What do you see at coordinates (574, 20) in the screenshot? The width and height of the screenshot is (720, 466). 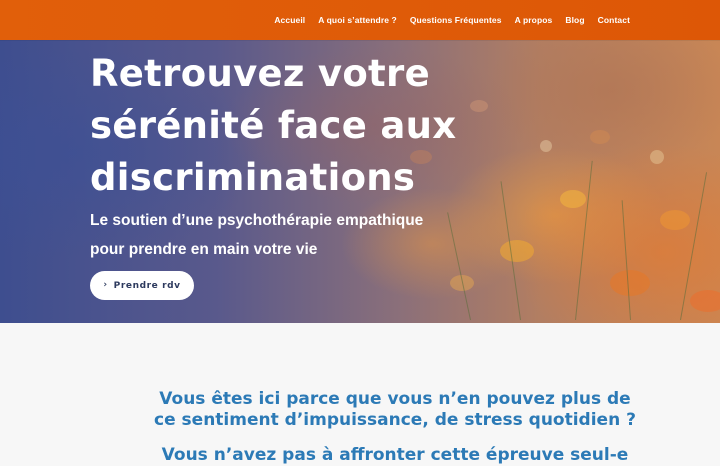 I see `nav-item-blog: Blog` at bounding box center [574, 20].